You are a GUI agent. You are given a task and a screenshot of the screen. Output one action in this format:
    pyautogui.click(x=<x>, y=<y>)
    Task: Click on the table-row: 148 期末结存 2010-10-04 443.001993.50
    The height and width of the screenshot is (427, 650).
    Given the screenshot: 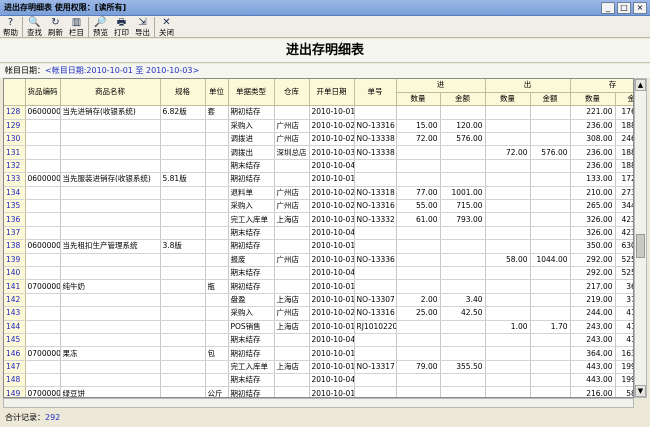 What is the action you would take?
    pyautogui.click(x=318, y=380)
    